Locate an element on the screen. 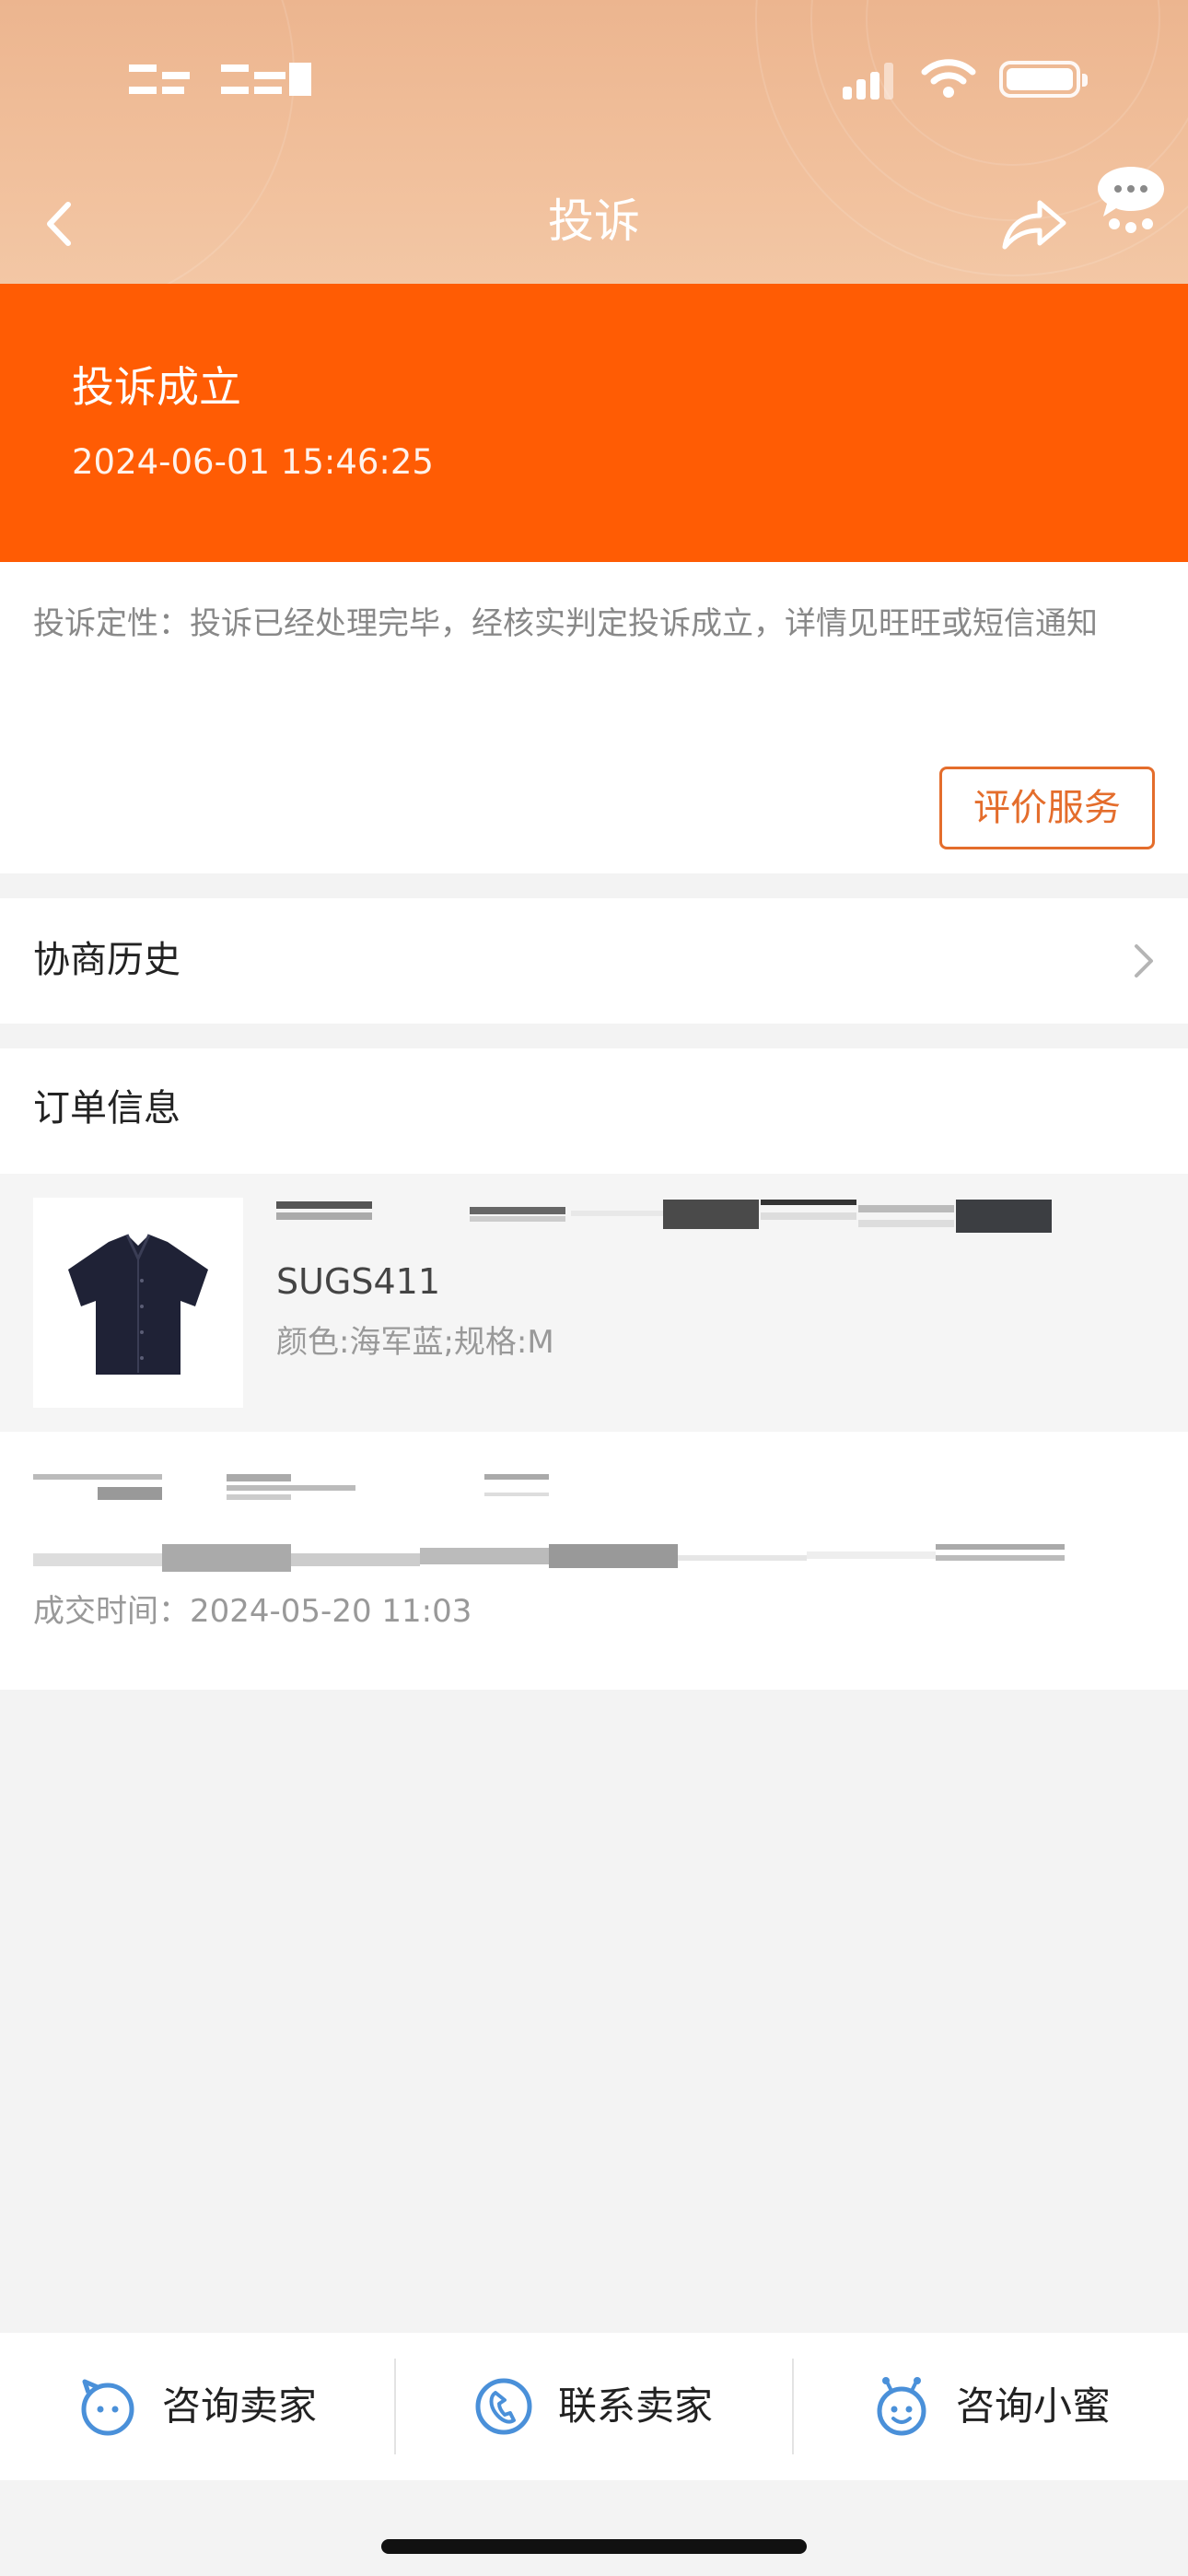  redacted-order-details is located at coordinates (549, 1525).